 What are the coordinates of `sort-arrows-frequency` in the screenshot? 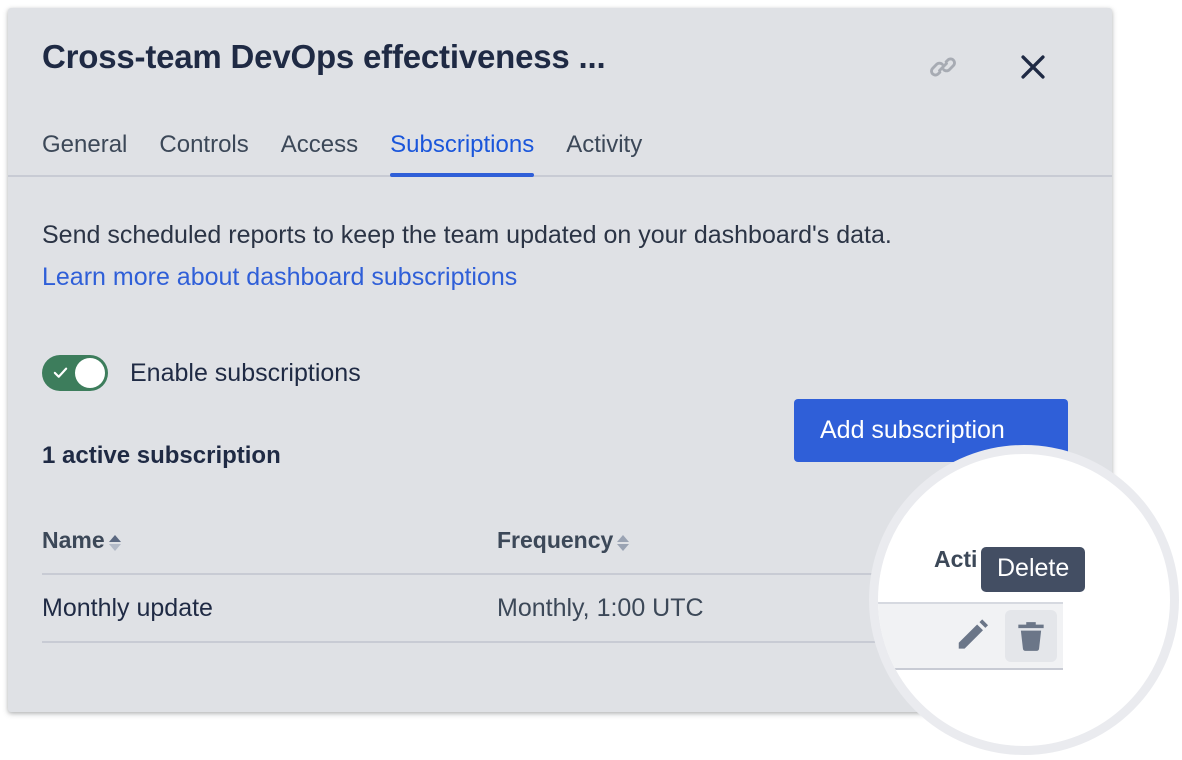 It's located at (623, 542).